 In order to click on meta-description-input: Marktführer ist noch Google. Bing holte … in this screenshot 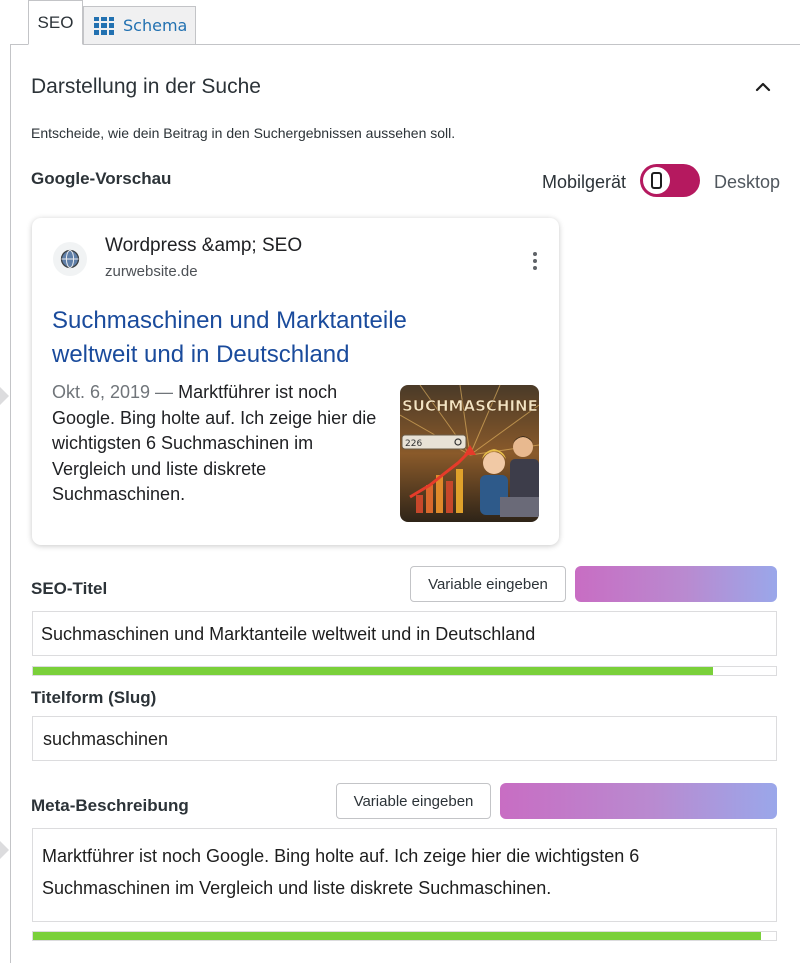, I will do `click(404, 875)`.